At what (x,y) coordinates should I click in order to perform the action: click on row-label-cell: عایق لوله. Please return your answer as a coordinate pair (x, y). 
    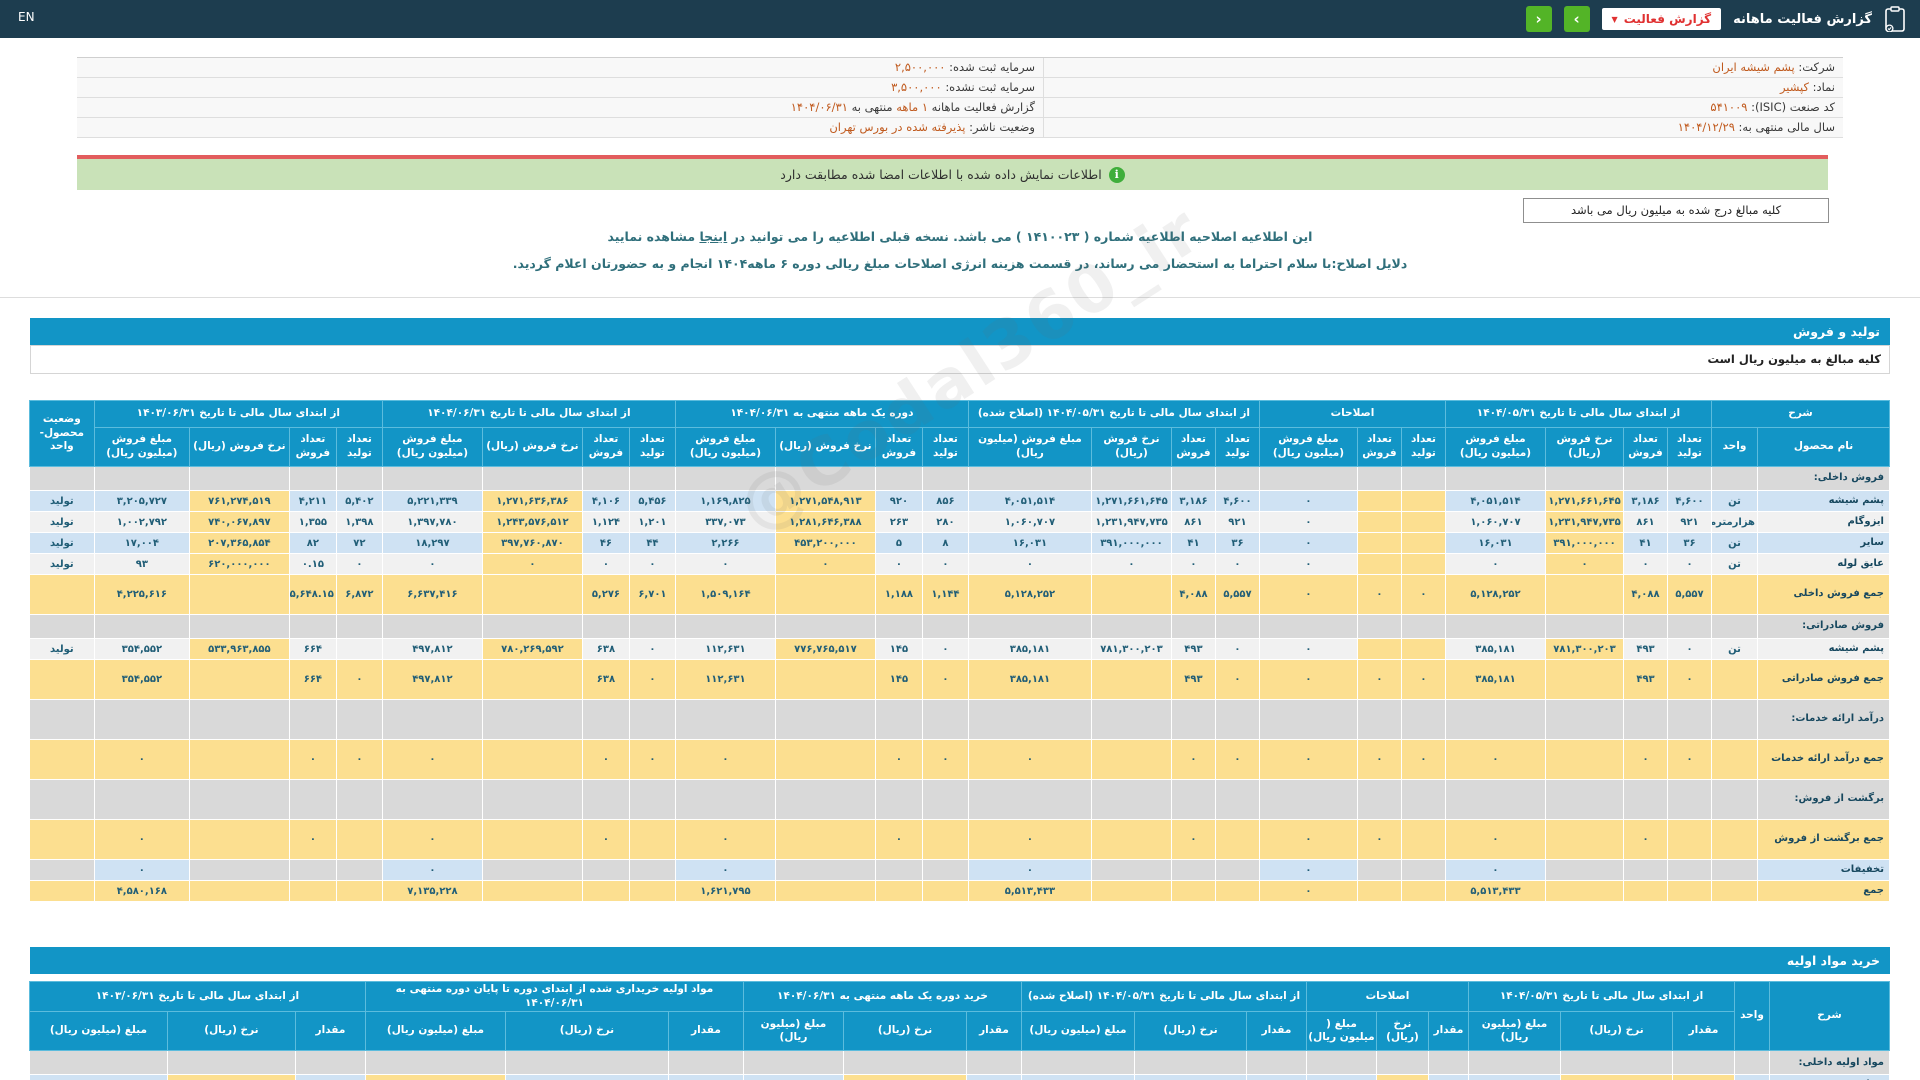
    Looking at the image, I should click on (1823, 564).